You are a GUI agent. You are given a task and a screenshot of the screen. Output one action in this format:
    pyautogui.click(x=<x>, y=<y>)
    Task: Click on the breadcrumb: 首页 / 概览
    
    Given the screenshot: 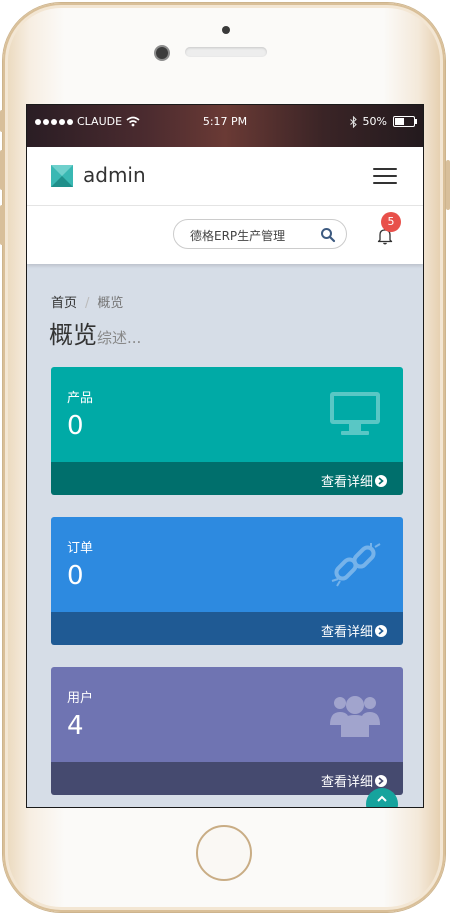 What is the action you would take?
    pyautogui.click(x=87, y=301)
    